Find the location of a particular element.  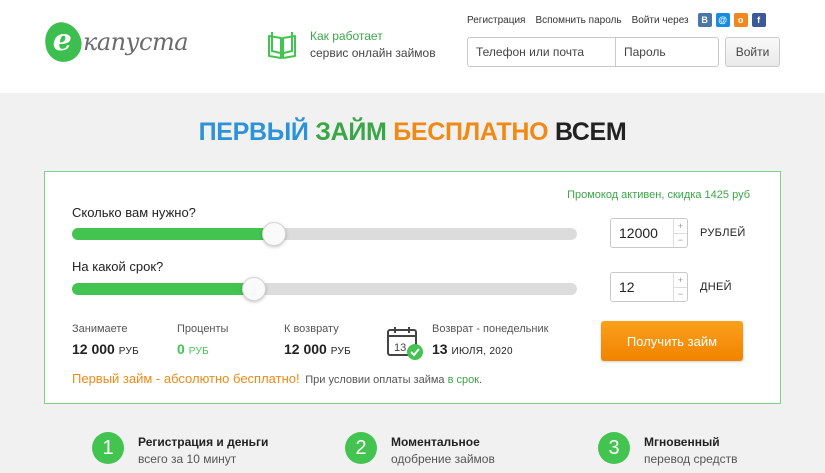

term-slider is located at coordinates (324, 289).